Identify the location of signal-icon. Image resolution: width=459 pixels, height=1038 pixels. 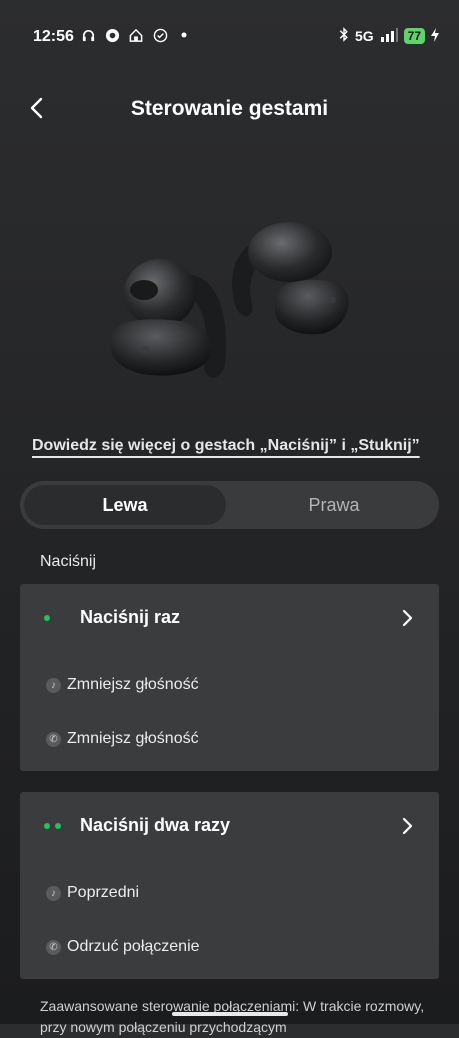
(389, 36).